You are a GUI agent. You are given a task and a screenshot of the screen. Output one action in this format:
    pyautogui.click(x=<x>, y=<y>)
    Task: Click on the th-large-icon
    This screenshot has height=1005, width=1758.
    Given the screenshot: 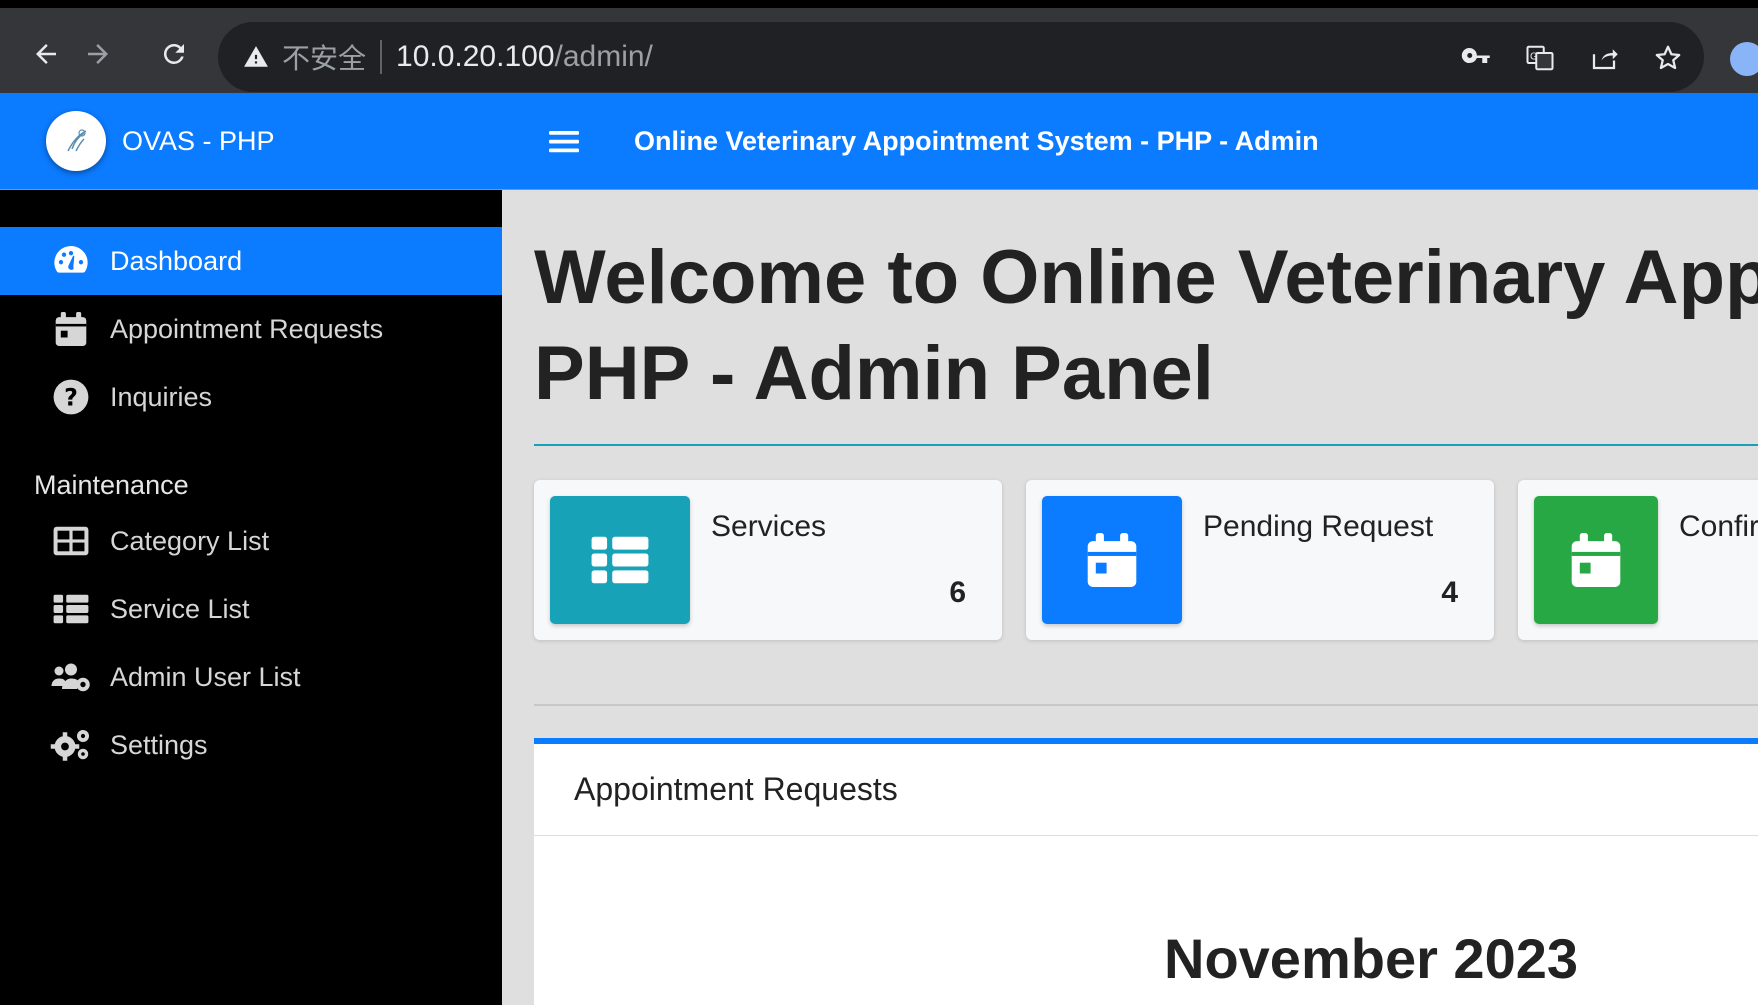 What is the action you would take?
    pyautogui.click(x=71, y=541)
    